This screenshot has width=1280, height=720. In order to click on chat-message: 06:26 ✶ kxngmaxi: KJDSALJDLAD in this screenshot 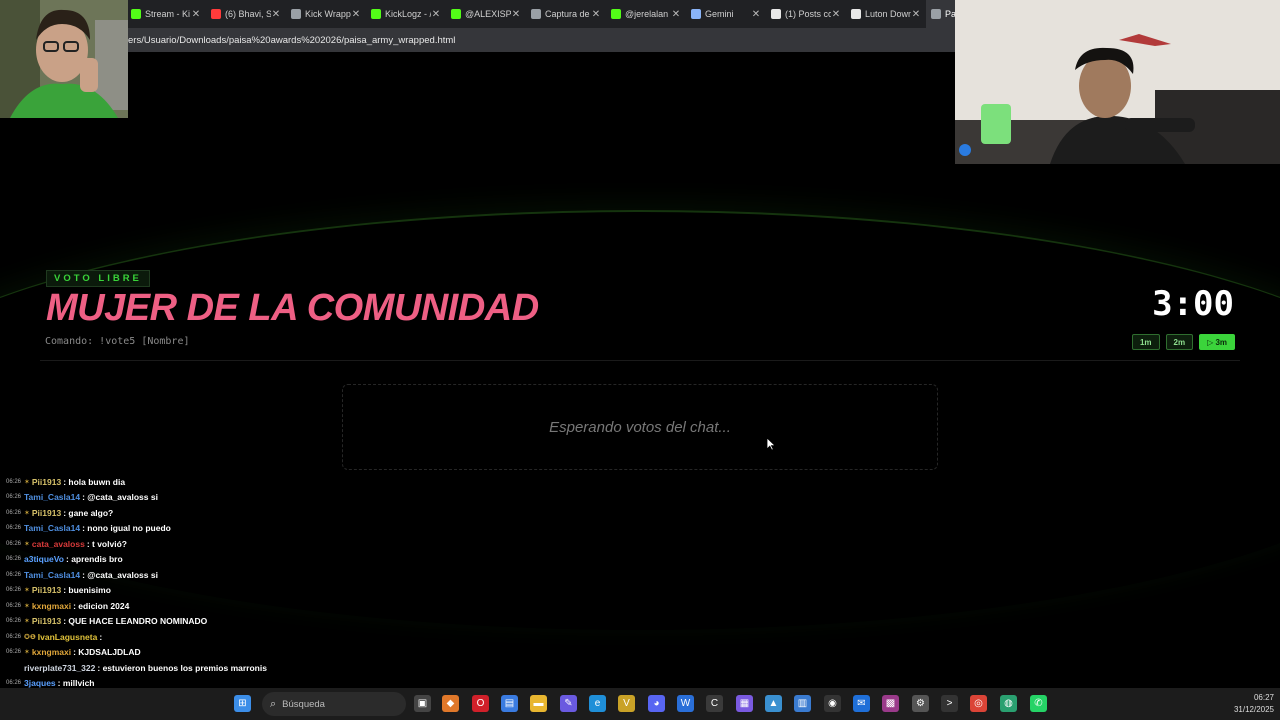, I will do `click(151, 653)`.